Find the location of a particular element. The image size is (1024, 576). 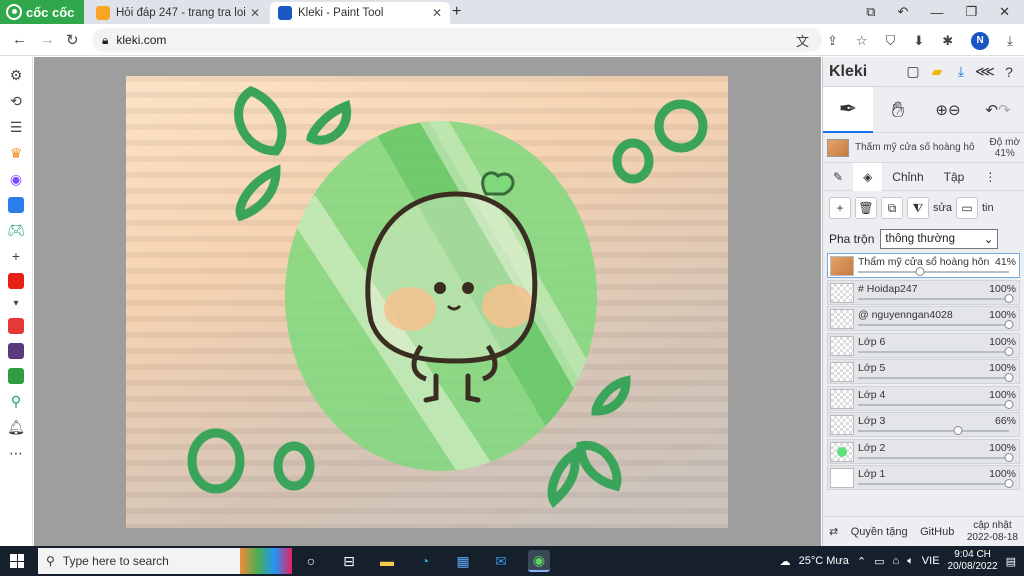

share-icon: ⋘ is located at coordinates (985, 72).